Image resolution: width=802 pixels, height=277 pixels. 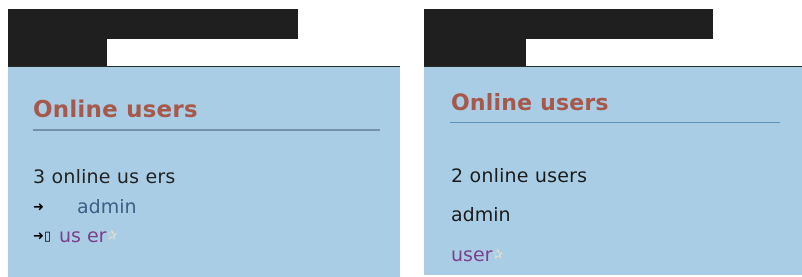 I want to click on user-row-admin: admin, so click(x=481, y=215).